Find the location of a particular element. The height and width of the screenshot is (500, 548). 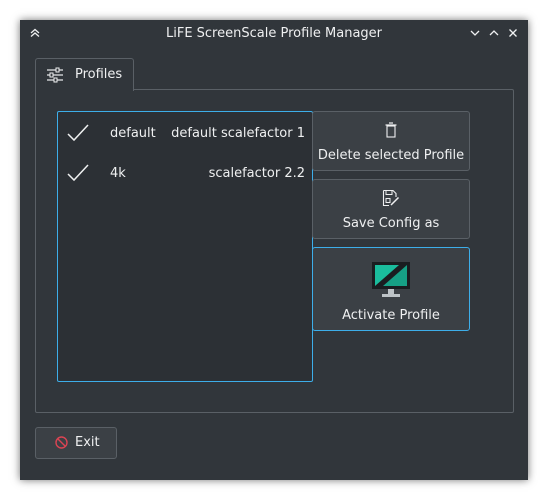

delete-button-label: Delete selected Profile is located at coordinates (391, 155).